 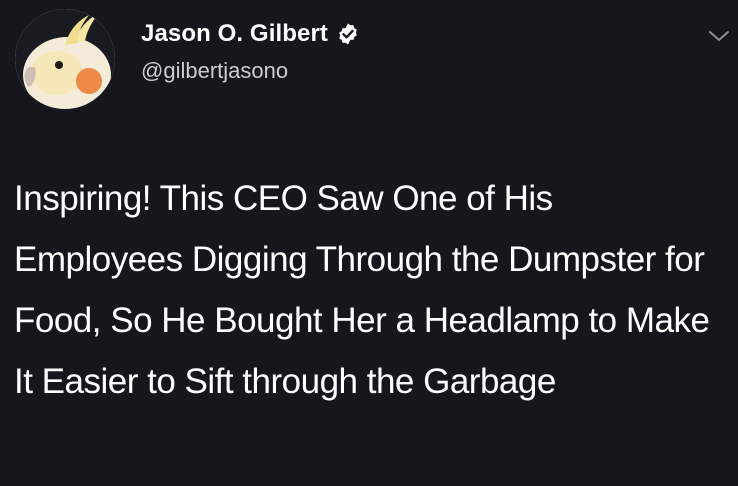 What do you see at coordinates (348, 34) in the screenshot?
I see `verified-badge-icon` at bounding box center [348, 34].